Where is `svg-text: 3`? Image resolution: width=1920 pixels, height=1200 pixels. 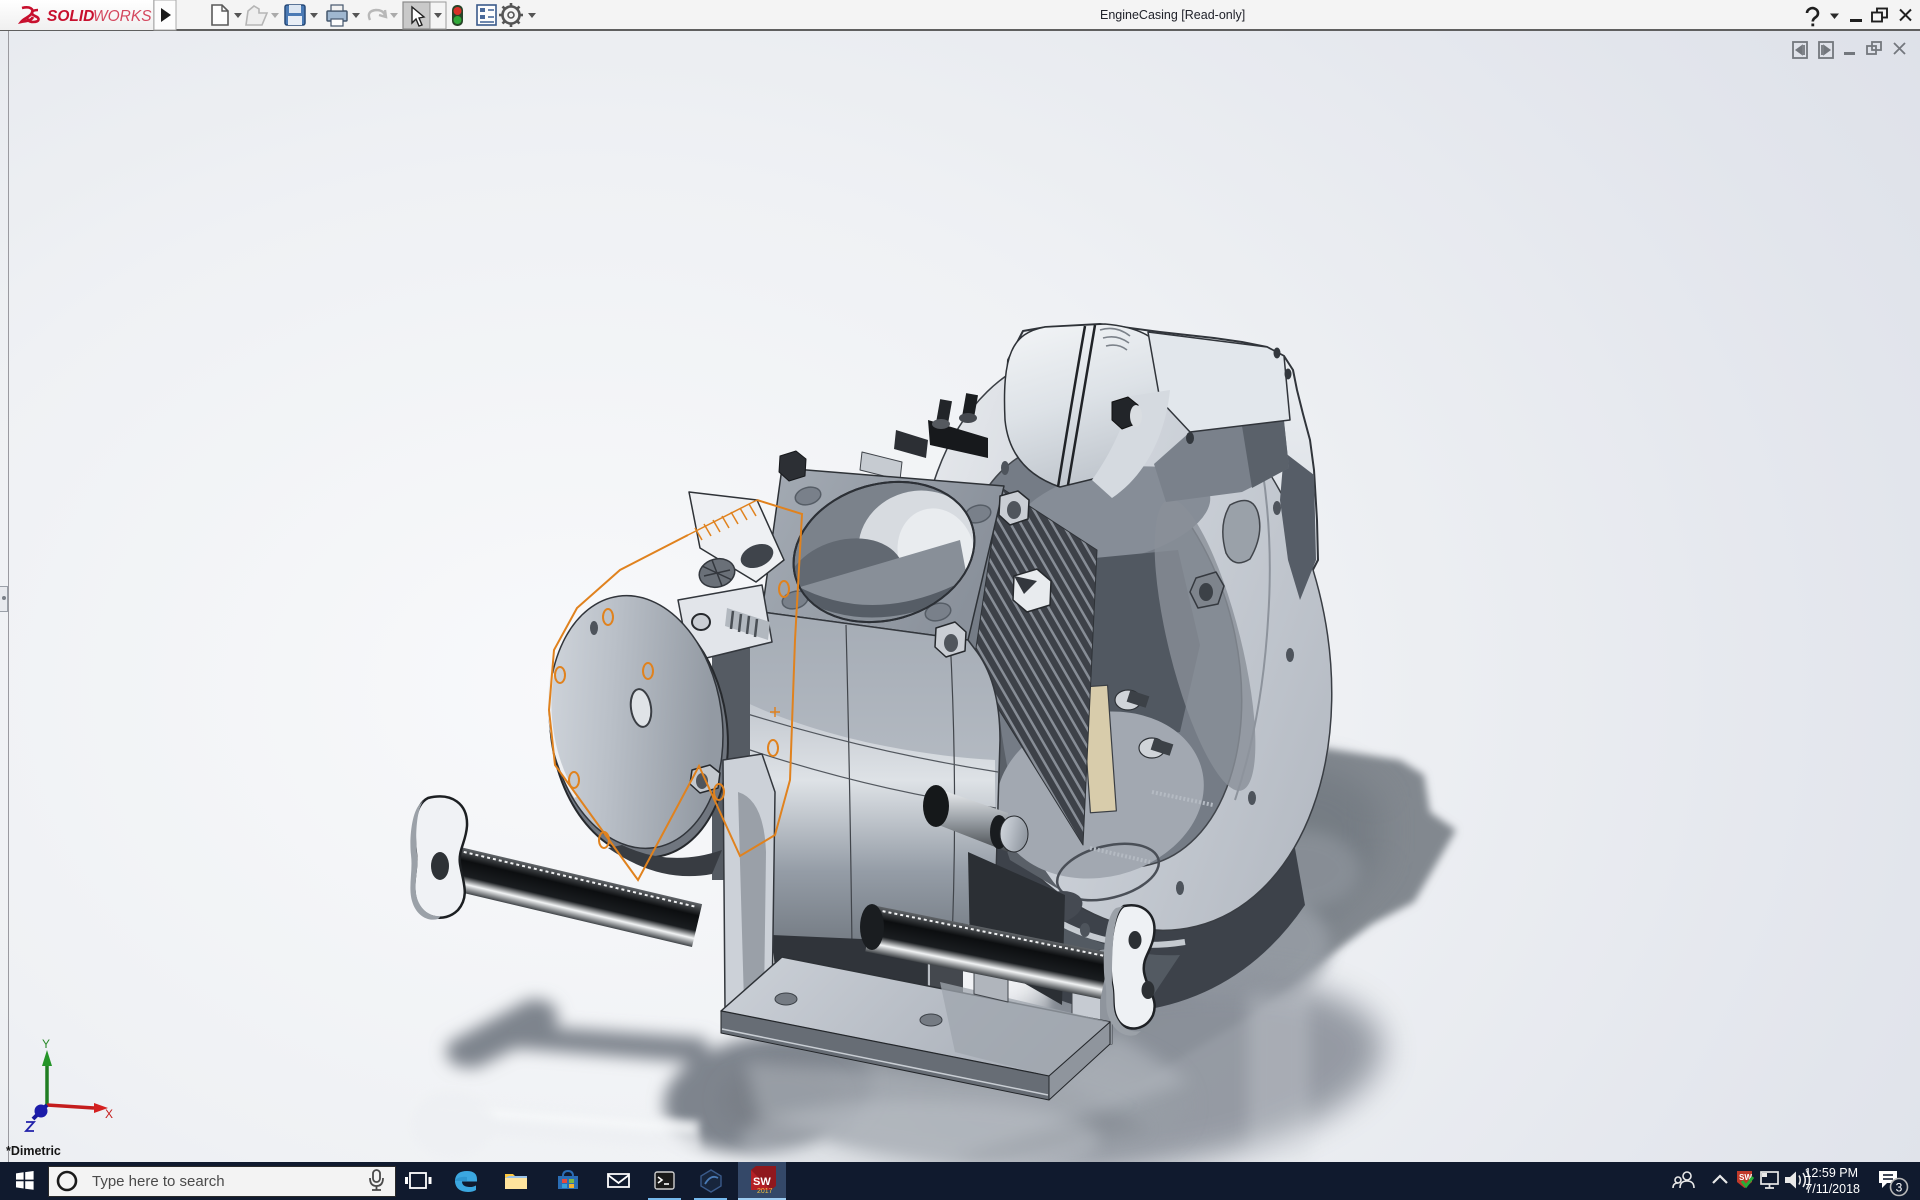 svg-text: 3 is located at coordinates (1899, 1188).